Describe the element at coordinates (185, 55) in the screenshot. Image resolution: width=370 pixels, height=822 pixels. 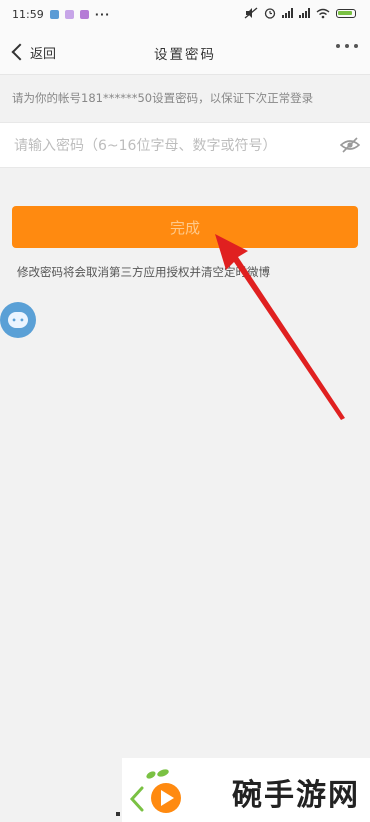
I see `page-title: 设置密码` at that location.